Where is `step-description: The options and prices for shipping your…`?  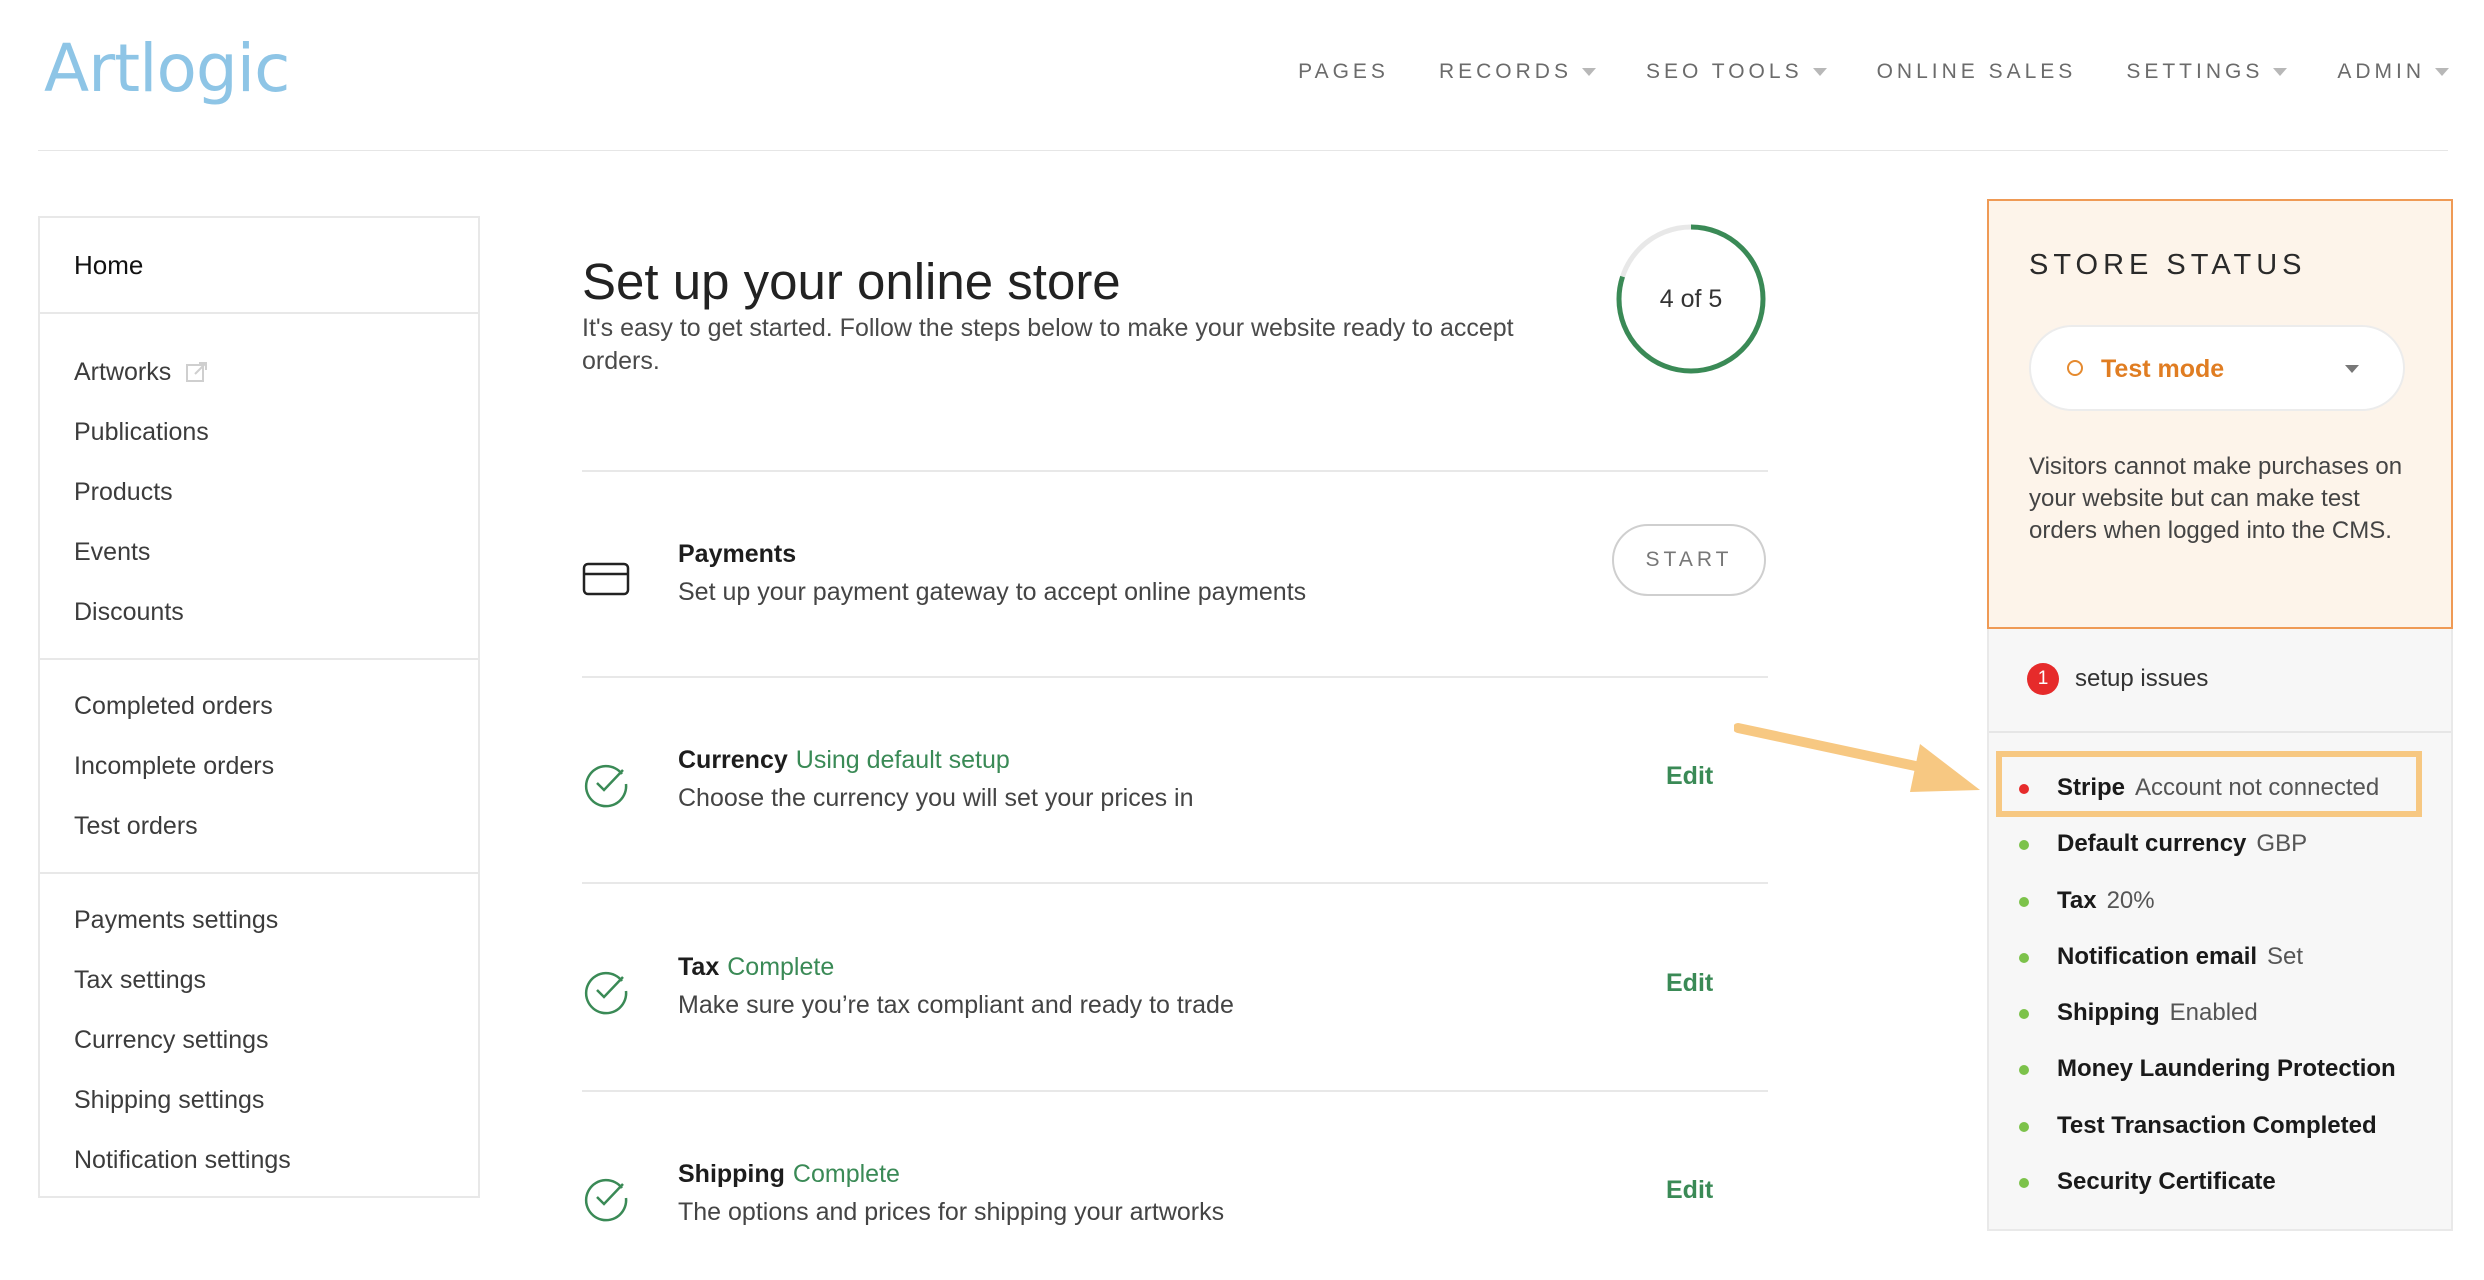
step-description: The options and prices for shipping your… is located at coordinates (951, 1212).